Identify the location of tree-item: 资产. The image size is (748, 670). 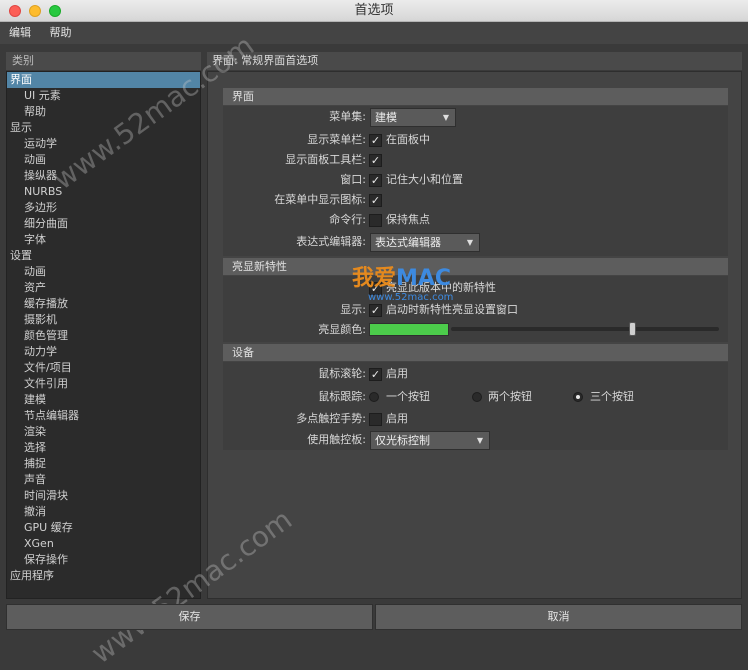
(103, 288).